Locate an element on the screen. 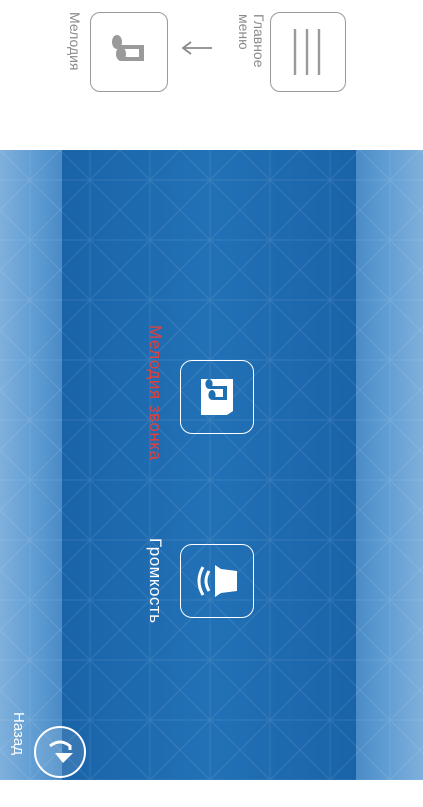 Image resolution: width=423 pixels, height=807 pixels. back-button is located at coordinates (60, 752).